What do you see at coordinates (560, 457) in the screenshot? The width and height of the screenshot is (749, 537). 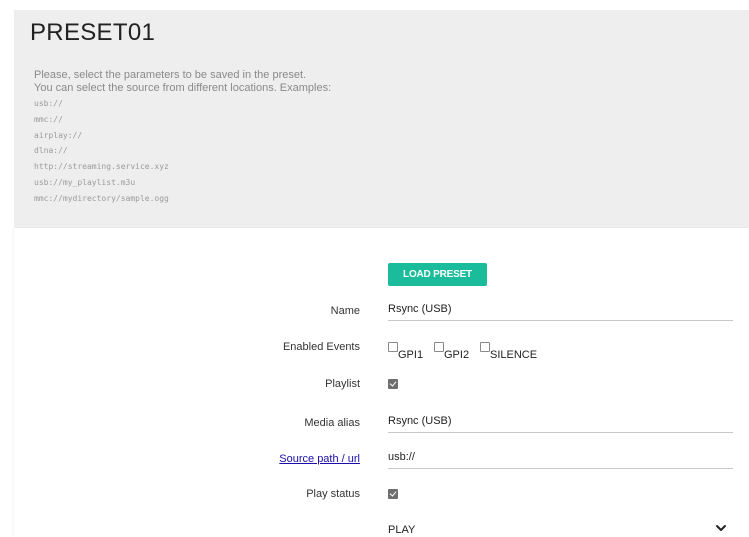 I see `source-path-field` at bounding box center [560, 457].